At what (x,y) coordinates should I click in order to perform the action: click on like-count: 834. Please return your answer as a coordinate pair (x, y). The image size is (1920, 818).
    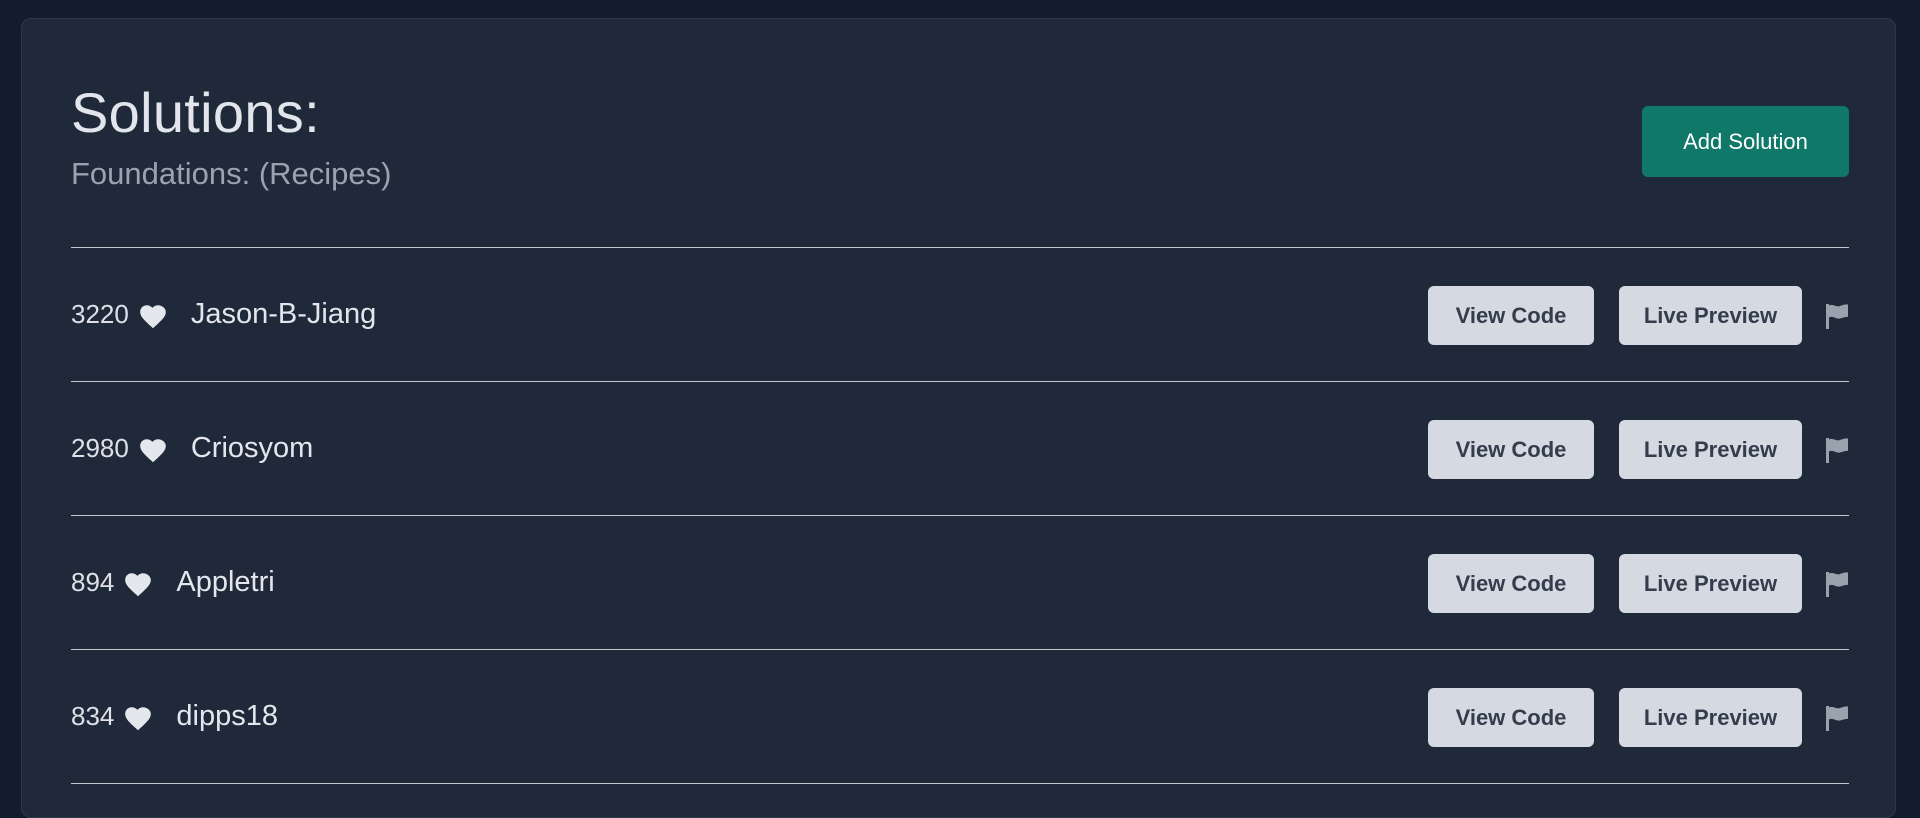
    Looking at the image, I should click on (93, 716).